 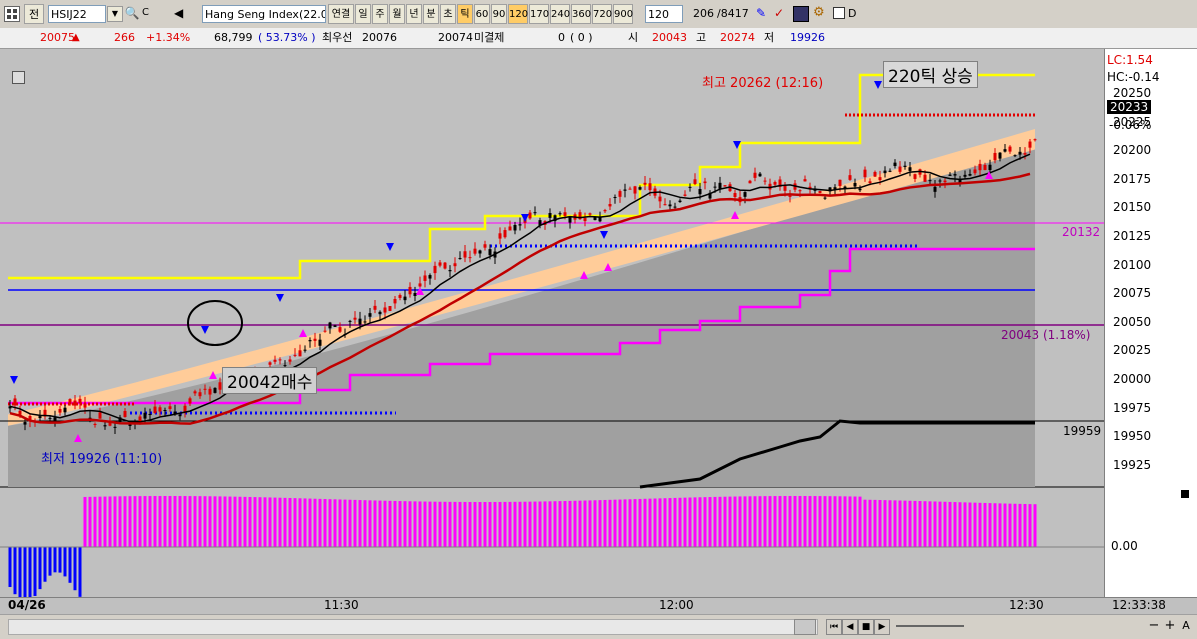 What do you see at coordinates (850, 627) in the screenshot?
I see `scroll-prev-icon: ◀` at bounding box center [850, 627].